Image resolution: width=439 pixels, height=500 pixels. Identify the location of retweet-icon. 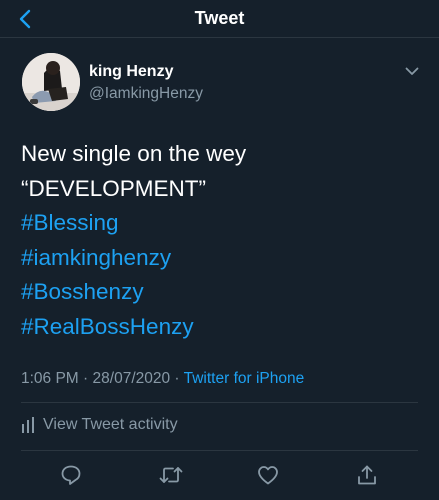
(171, 475).